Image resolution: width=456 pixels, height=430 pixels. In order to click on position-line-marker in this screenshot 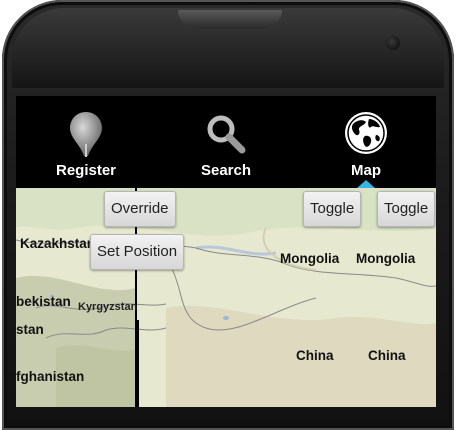, I will do `click(137, 363)`.